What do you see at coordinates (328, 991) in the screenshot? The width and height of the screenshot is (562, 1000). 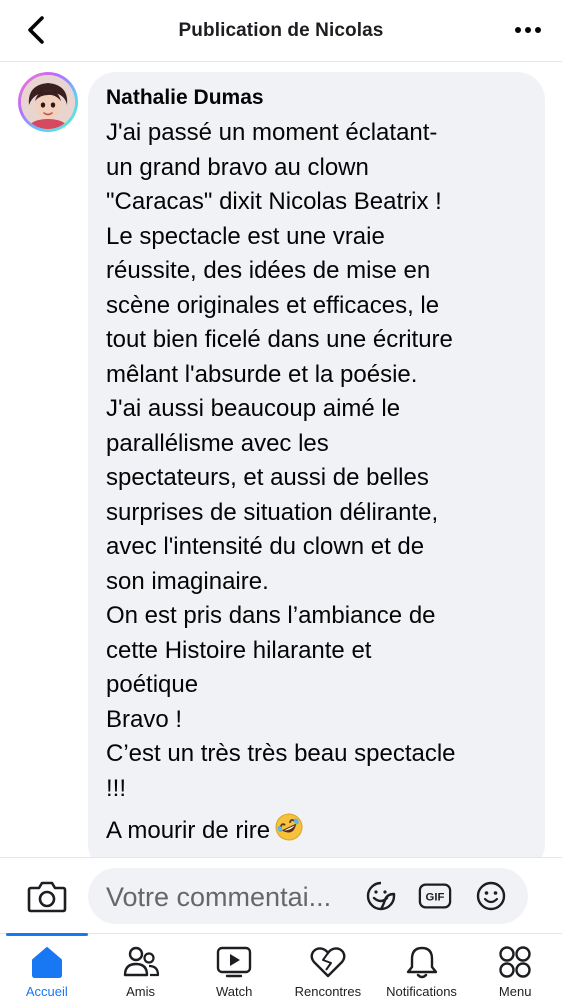 I see `nav-label: Rencontres` at bounding box center [328, 991].